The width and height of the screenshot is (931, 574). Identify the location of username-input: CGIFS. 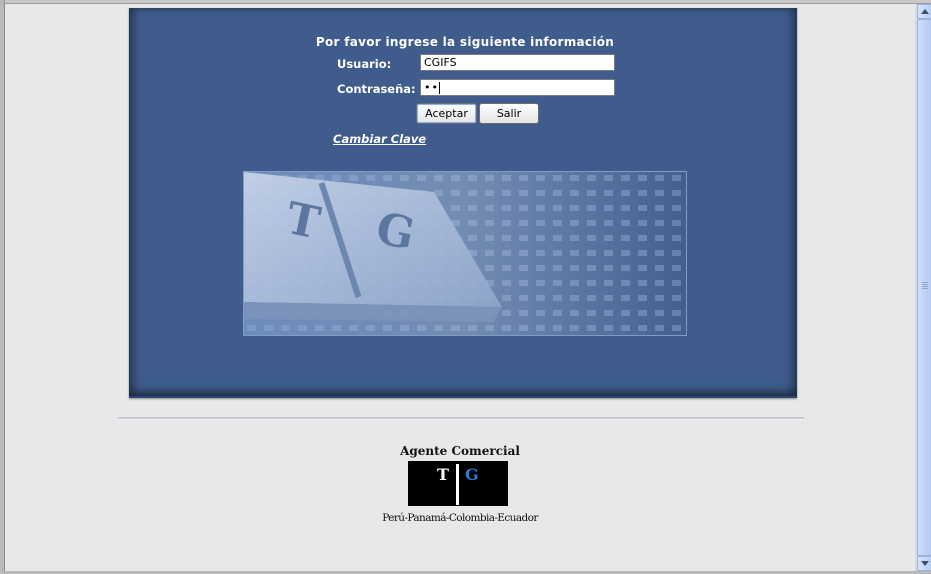
(517, 62).